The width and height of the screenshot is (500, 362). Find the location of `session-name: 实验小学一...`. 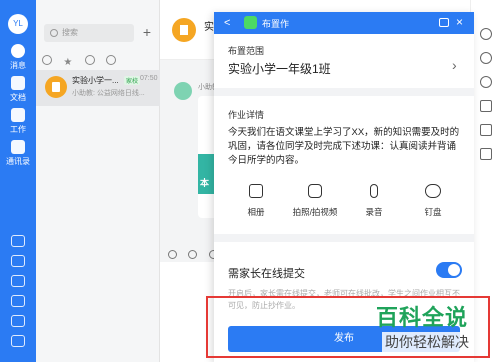

session-name: 实验小学一... is located at coordinates (95, 80).